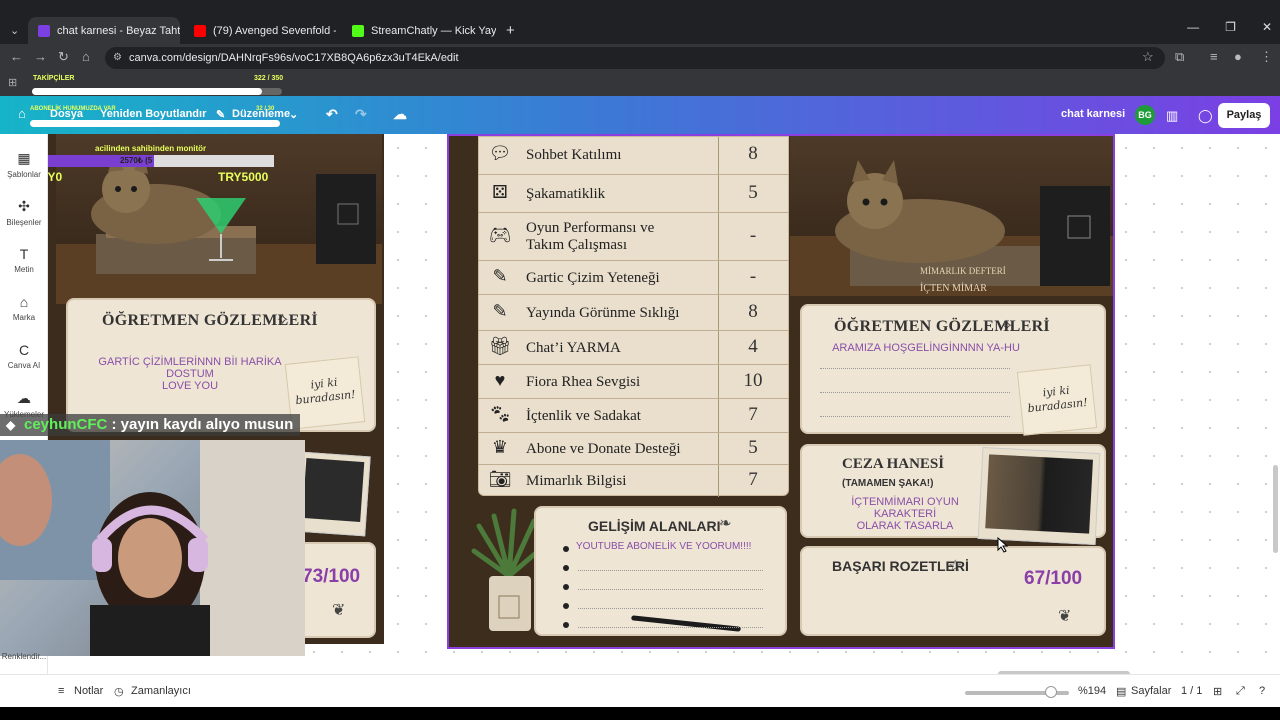 The image size is (1280, 720). I want to click on analytics-icon: ▥, so click(1172, 116).